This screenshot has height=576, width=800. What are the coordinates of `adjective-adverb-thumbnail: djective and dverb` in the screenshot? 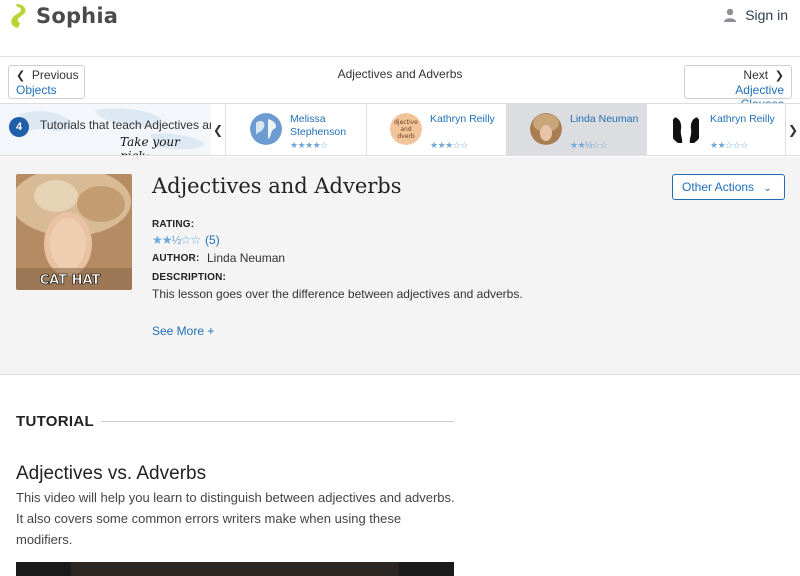 It's located at (406, 129).